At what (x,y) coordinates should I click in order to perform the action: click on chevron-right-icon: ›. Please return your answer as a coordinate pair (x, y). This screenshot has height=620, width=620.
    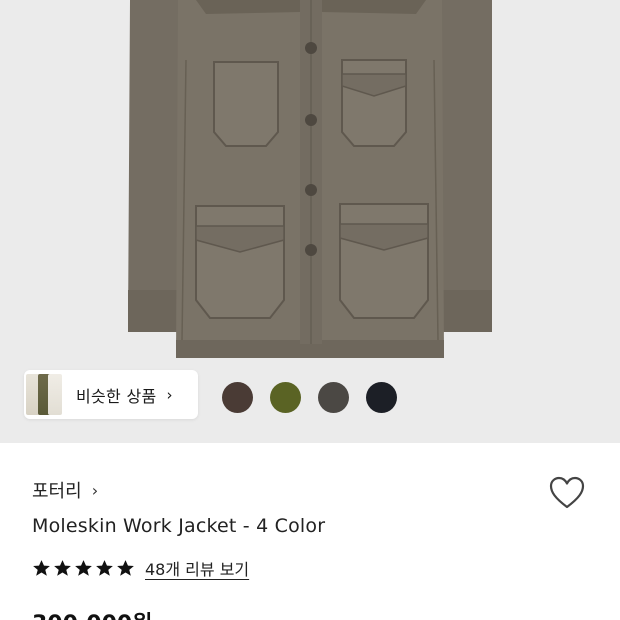
    Looking at the image, I should click on (95, 490).